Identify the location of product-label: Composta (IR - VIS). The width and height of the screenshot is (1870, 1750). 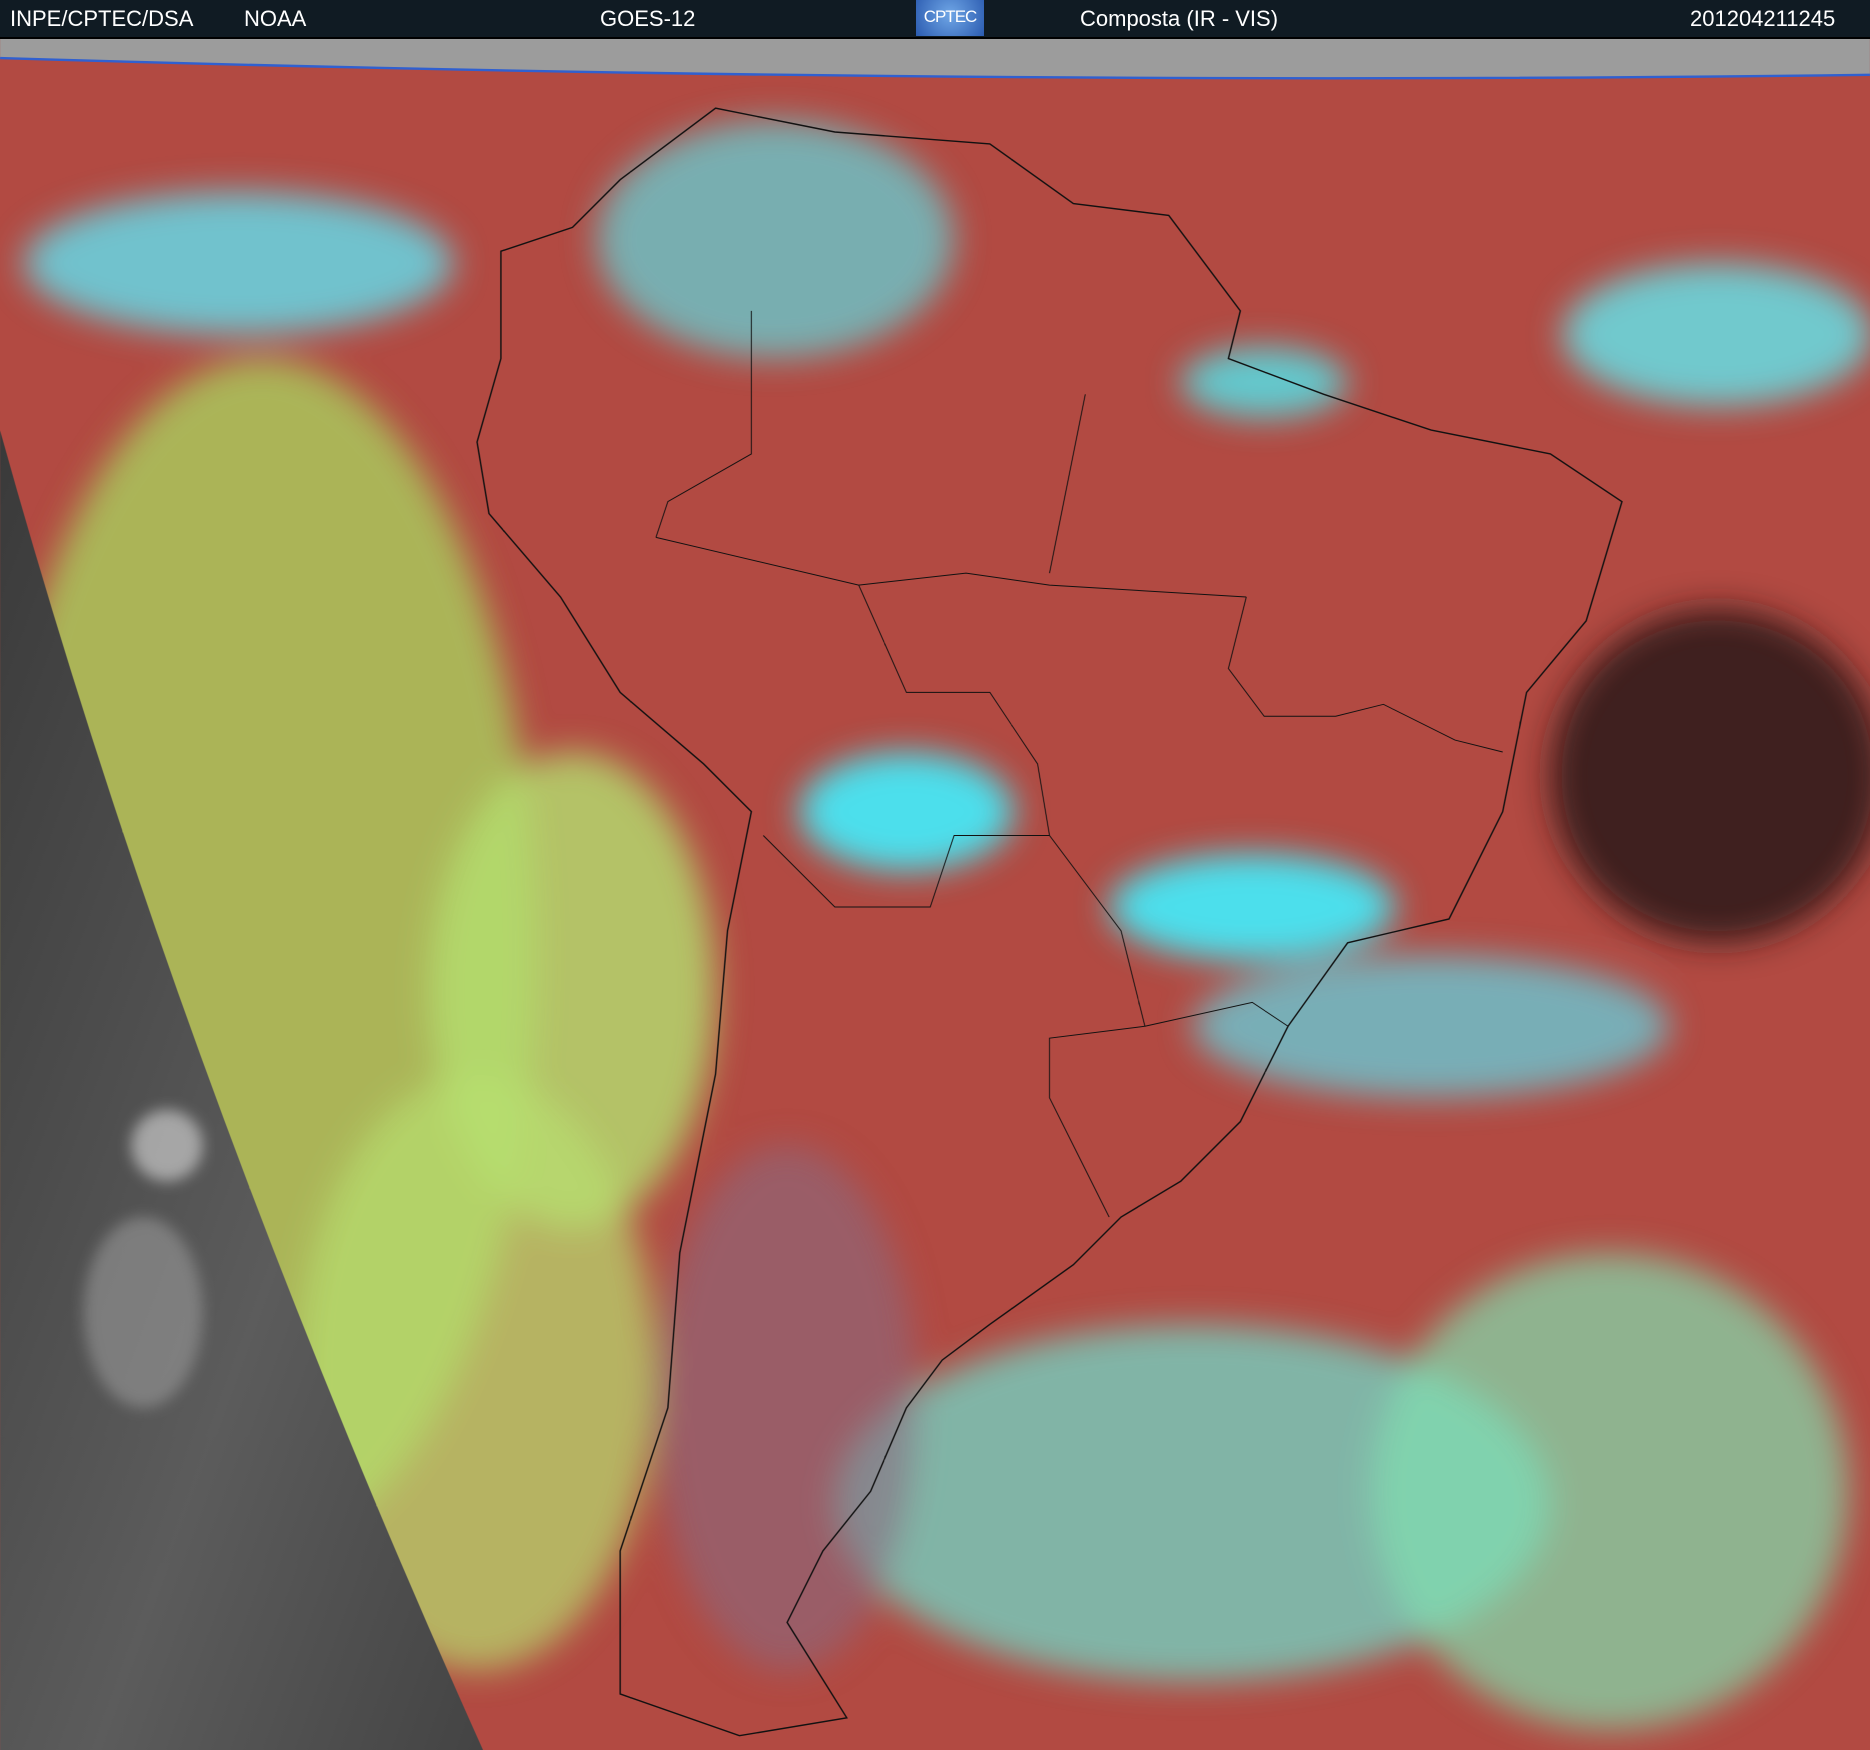
(1179, 18).